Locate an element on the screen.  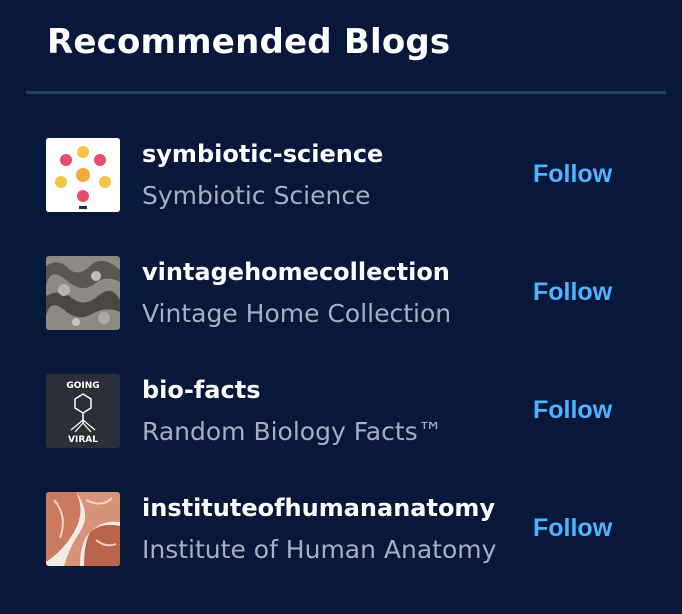
anatomy-muscle-avatar-icon is located at coordinates (83, 529).